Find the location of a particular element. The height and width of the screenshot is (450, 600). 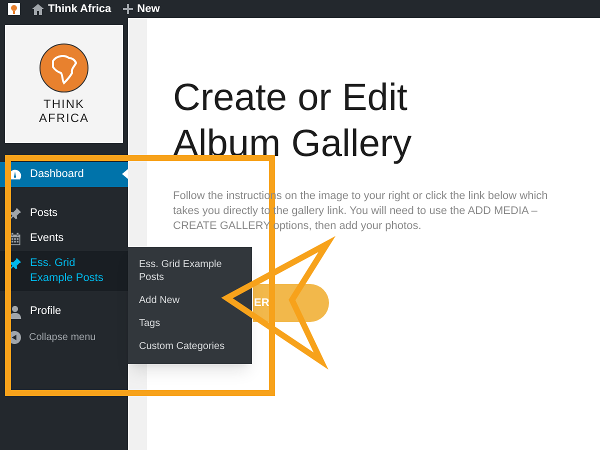

site-name-link: Think Africa is located at coordinates (80, 9).